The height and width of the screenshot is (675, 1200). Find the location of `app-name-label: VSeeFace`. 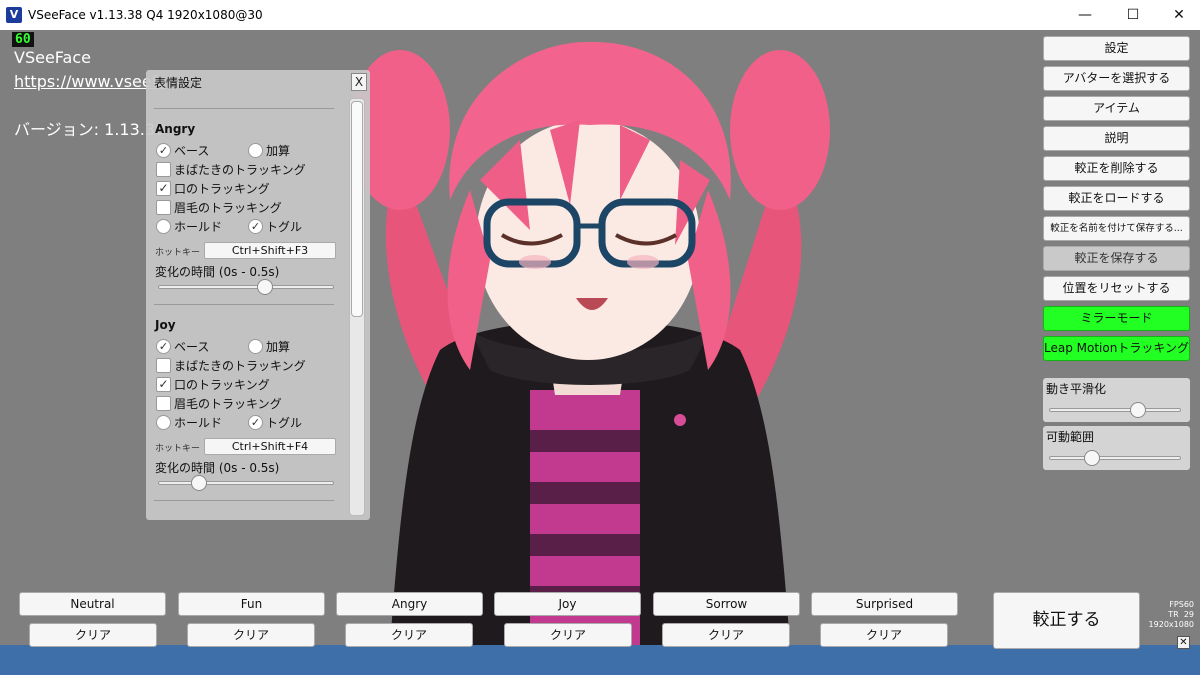

app-name-label: VSeeFace is located at coordinates (52, 57).